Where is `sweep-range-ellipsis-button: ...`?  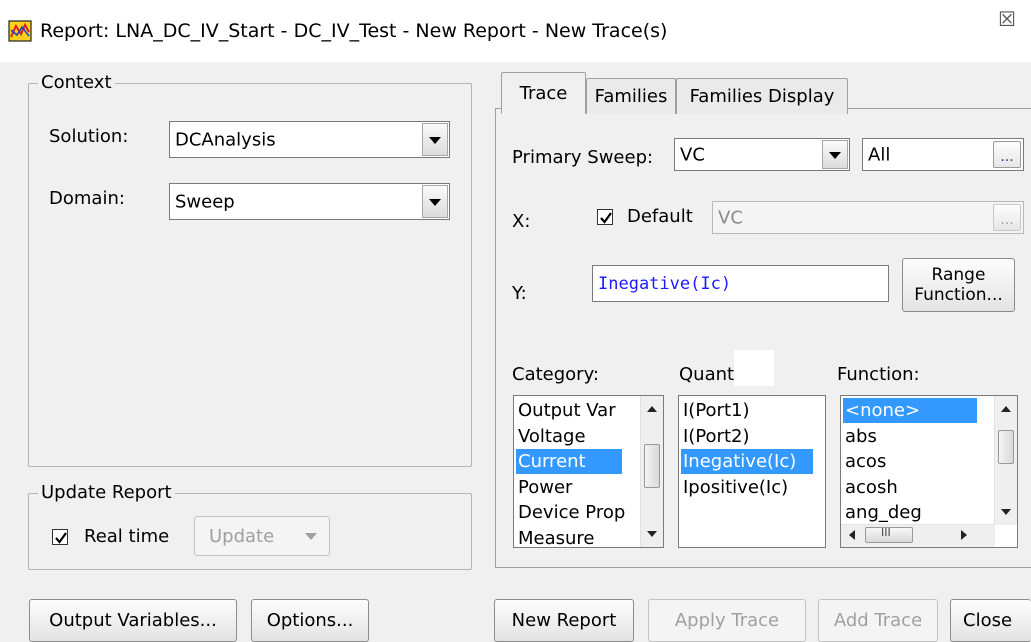
sweep-range-ellipsis-button: ... is located at coordinates (1007, 154).